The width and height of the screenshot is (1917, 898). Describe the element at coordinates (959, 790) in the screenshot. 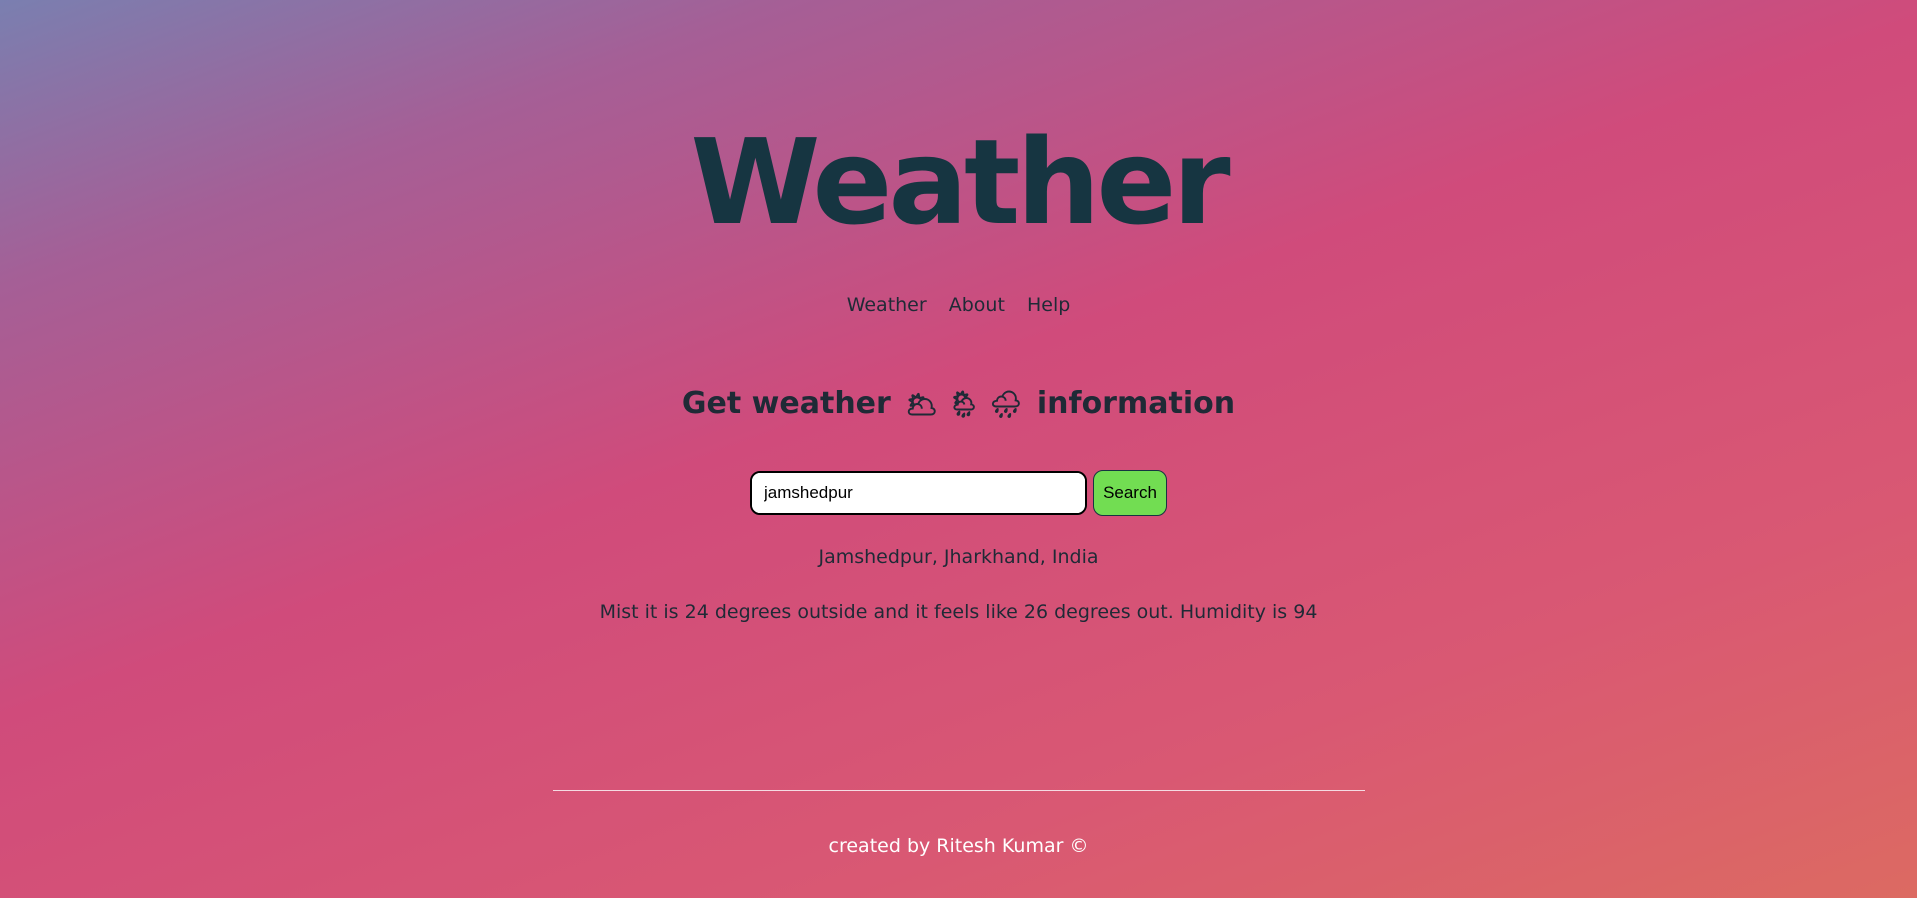

I see `footer-divider` at that location.